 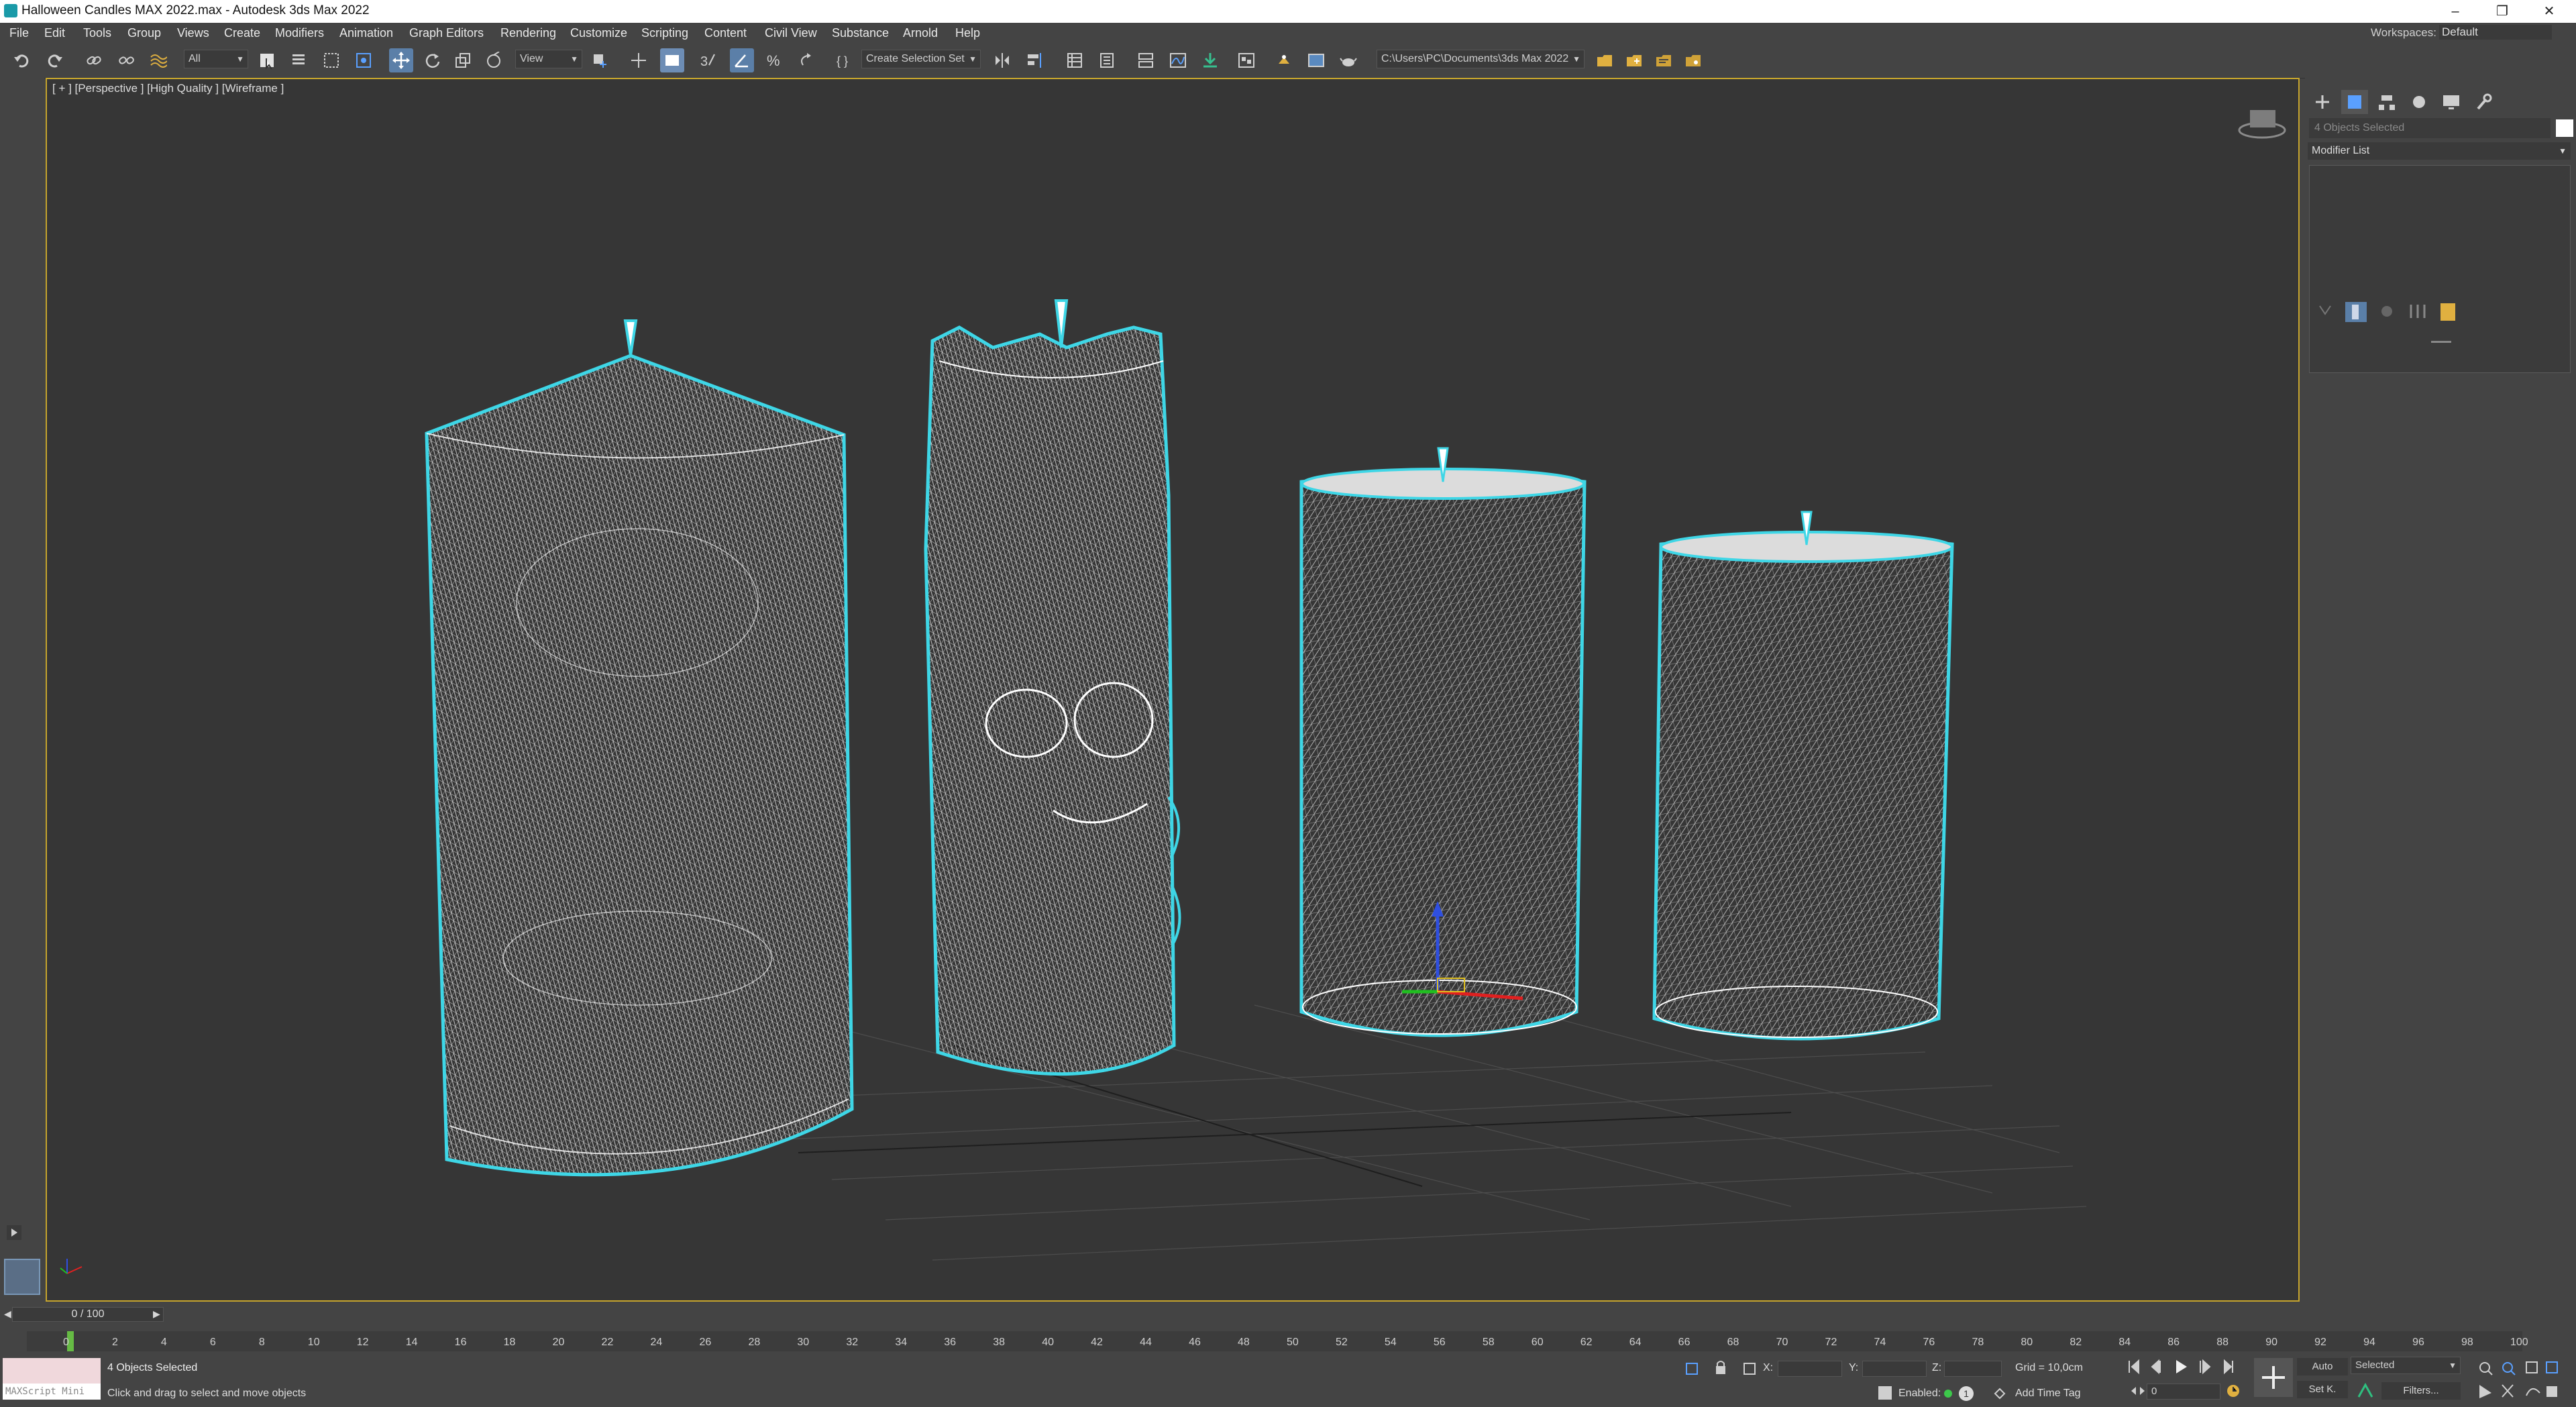 I want to click on schematic-view-button, so click(x=1210, y=60).